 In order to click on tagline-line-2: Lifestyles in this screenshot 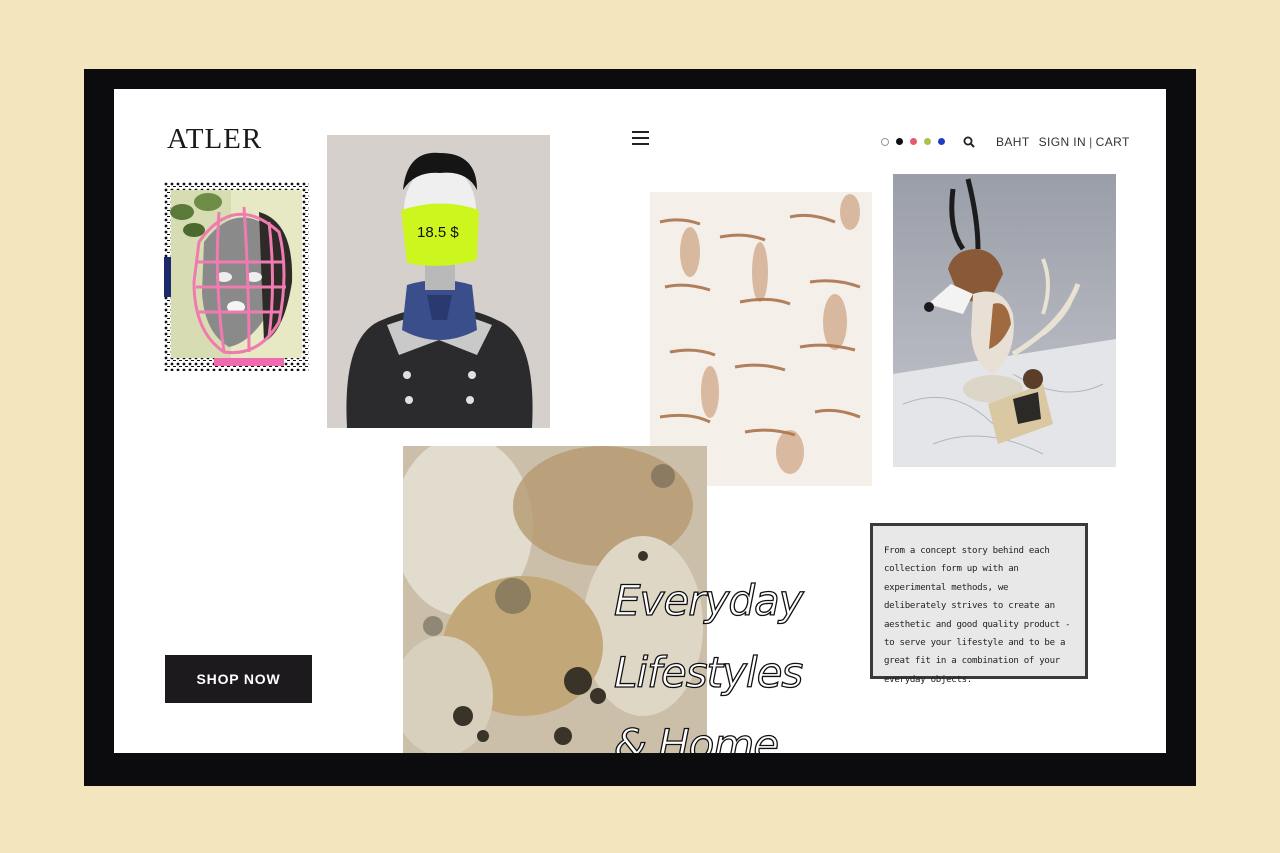, I will do `click(708, 672)`.